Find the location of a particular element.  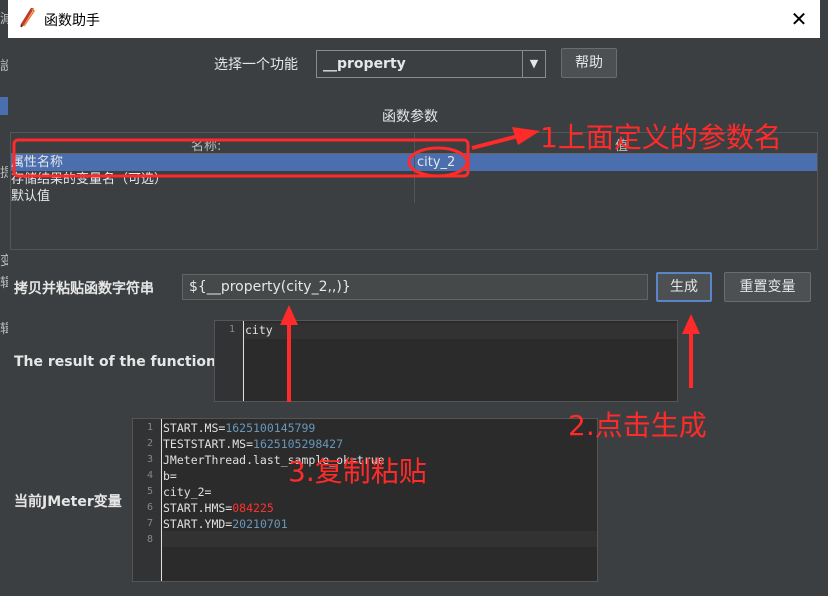

result-text: city is located at coordinates (259, 330).